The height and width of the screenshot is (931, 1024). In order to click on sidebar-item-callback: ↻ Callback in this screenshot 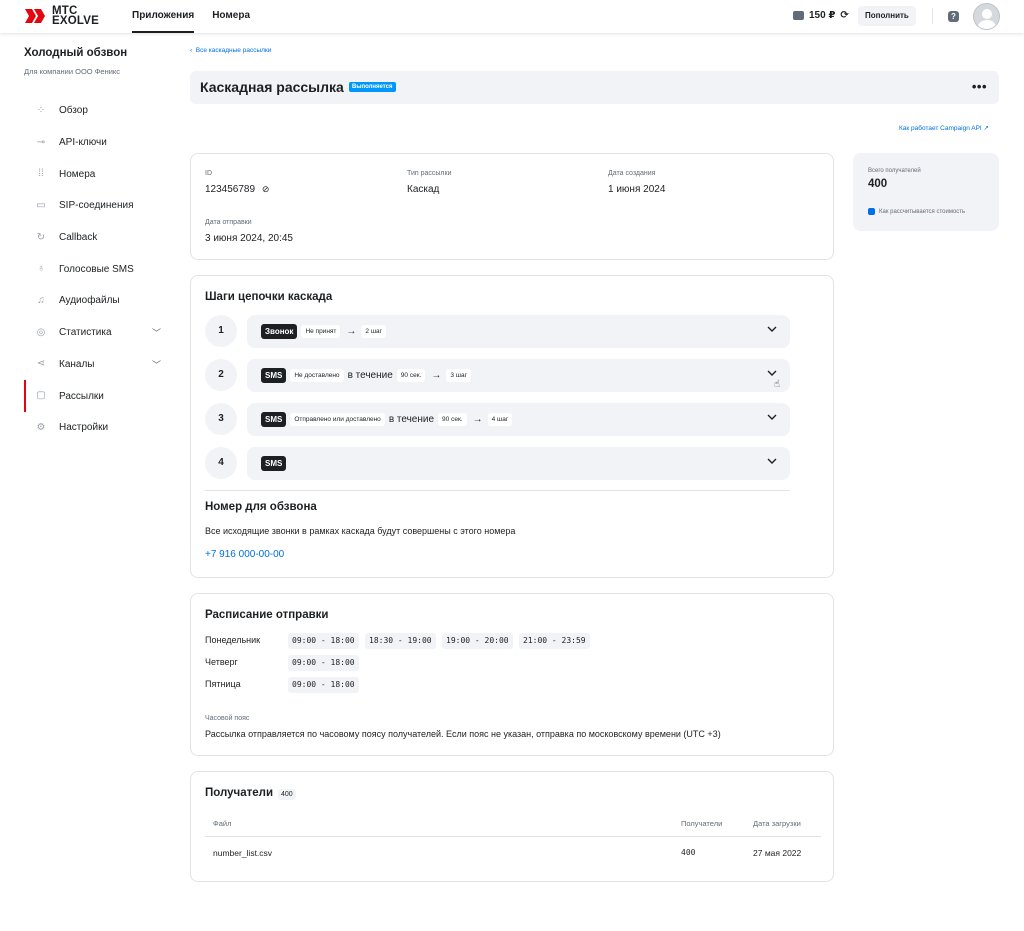, I will do `click(96, 238)`.